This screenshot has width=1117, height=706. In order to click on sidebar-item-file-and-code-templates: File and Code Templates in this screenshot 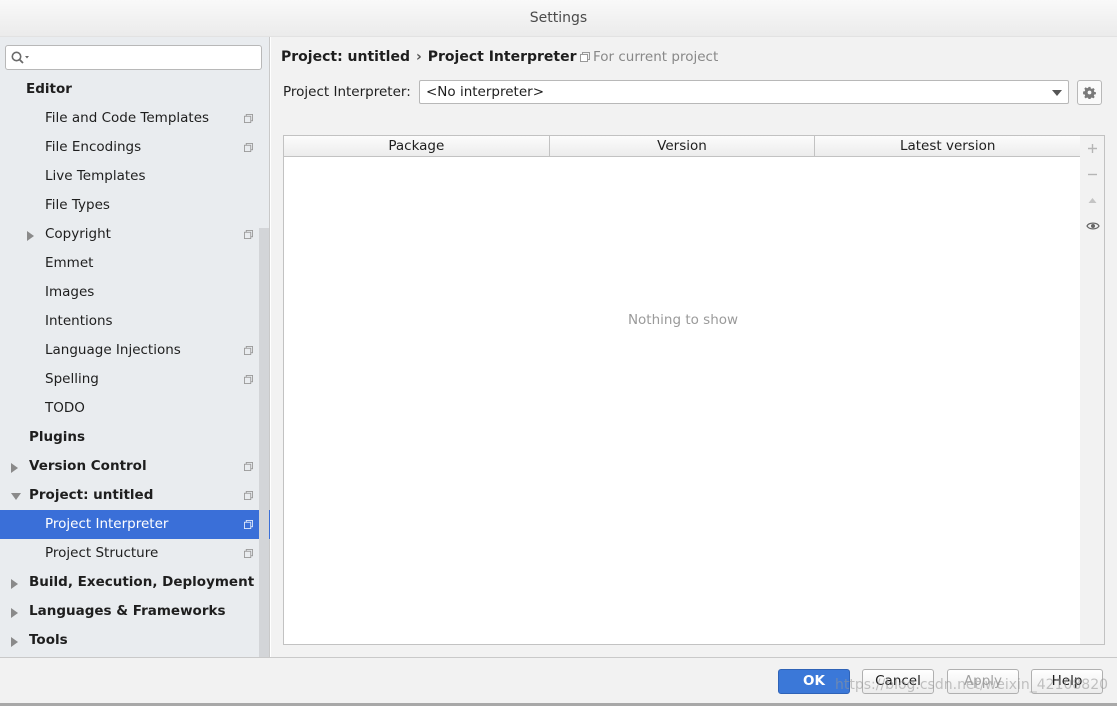, I will do `click(135, 118)`.